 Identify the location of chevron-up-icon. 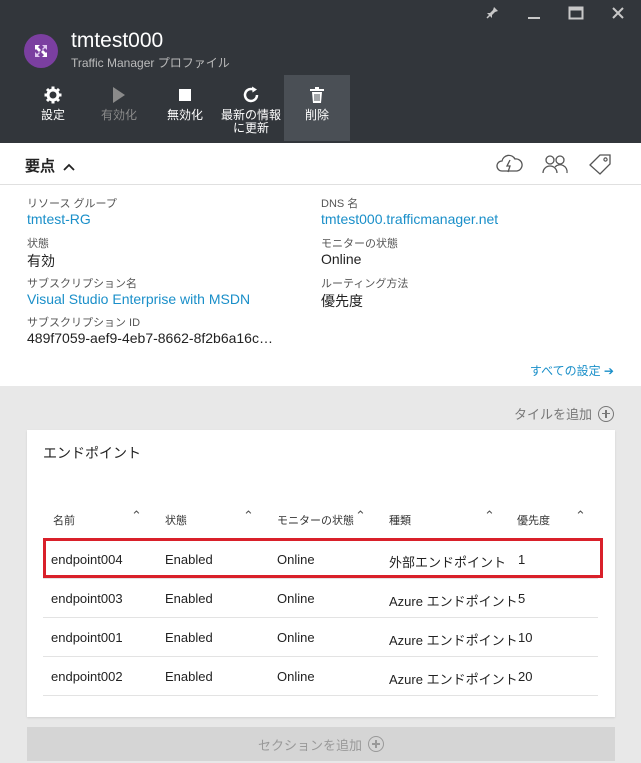
(69, 166).